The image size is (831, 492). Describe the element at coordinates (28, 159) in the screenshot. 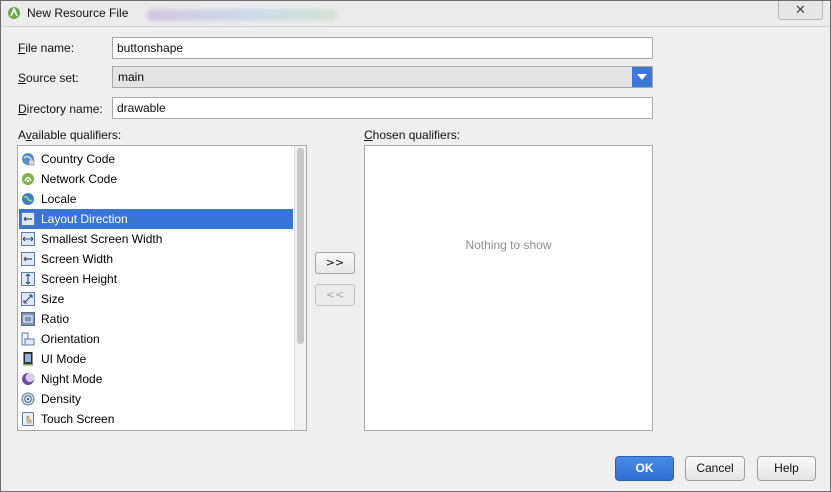

I see `country-code-icon` at that location.